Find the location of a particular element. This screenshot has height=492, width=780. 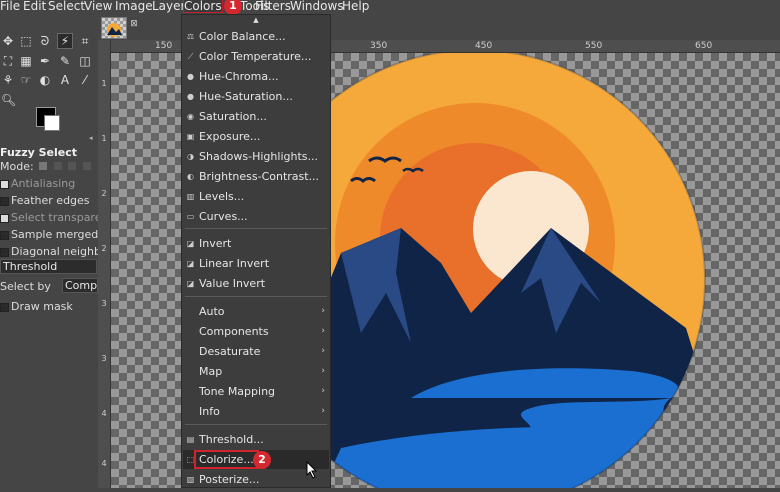

scroll-up-arrow-icon: ▲ is located at coordinates (256, 20).